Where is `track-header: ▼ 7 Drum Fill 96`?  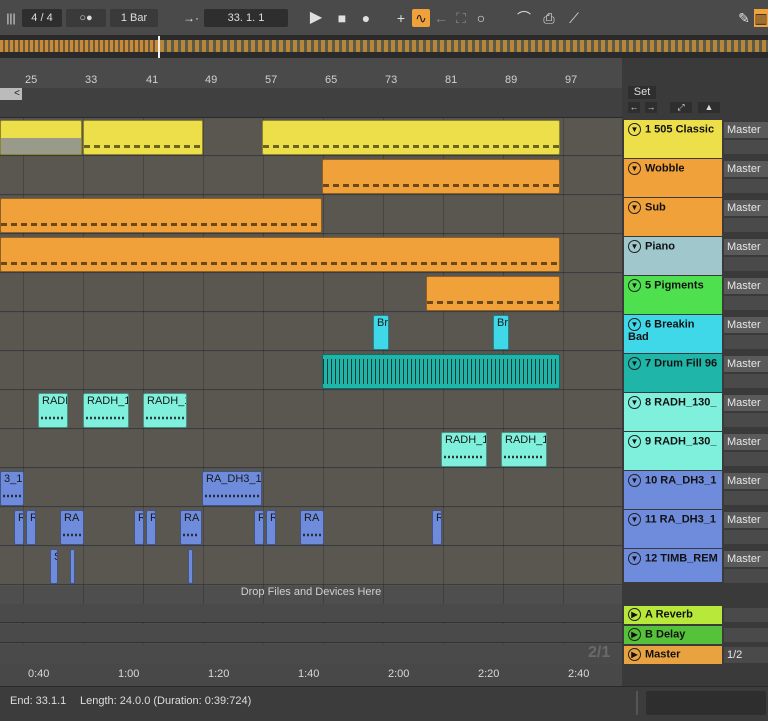
track-header: ▼ 7 Drum Fill 96 is located at coordinates (673, 373).